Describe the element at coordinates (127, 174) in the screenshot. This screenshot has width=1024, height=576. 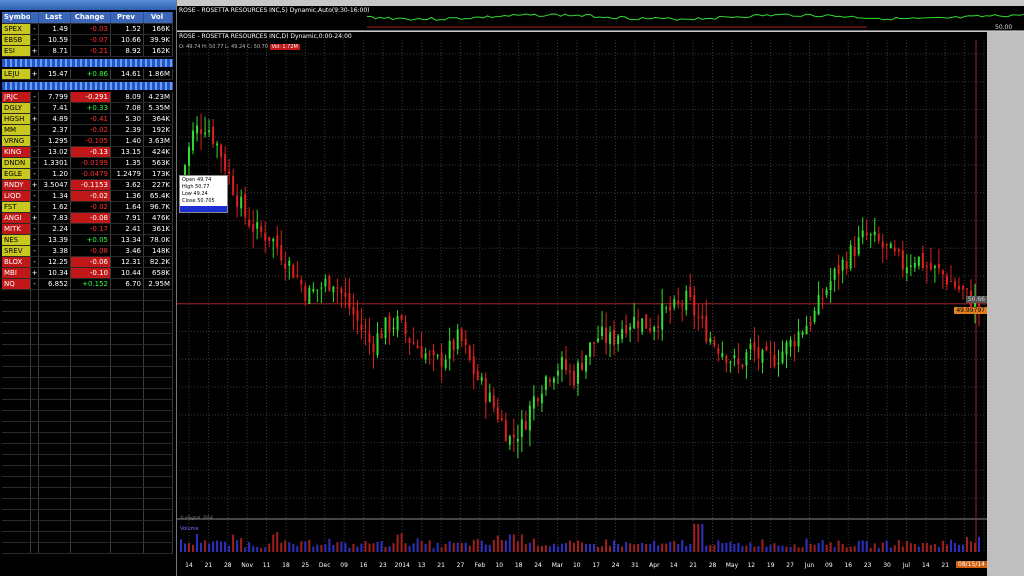
I see `quote-prev: 1.2479` at that location.